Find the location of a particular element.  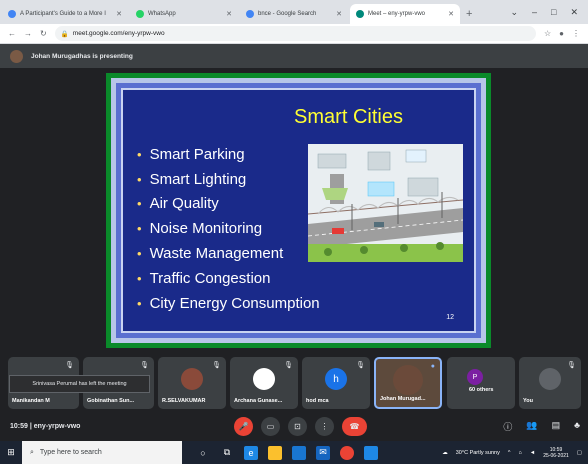

more-options-button: ⋮ is located at coordinates (324, 426).